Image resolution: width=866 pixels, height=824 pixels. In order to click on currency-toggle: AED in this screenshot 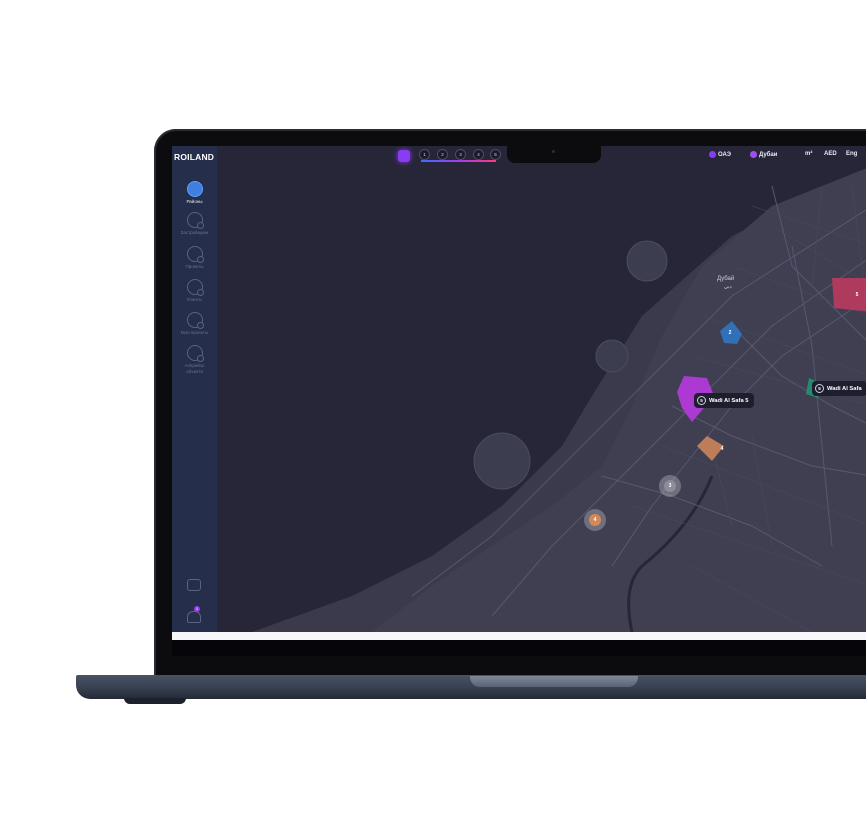, I will do `click(830, 154)`.